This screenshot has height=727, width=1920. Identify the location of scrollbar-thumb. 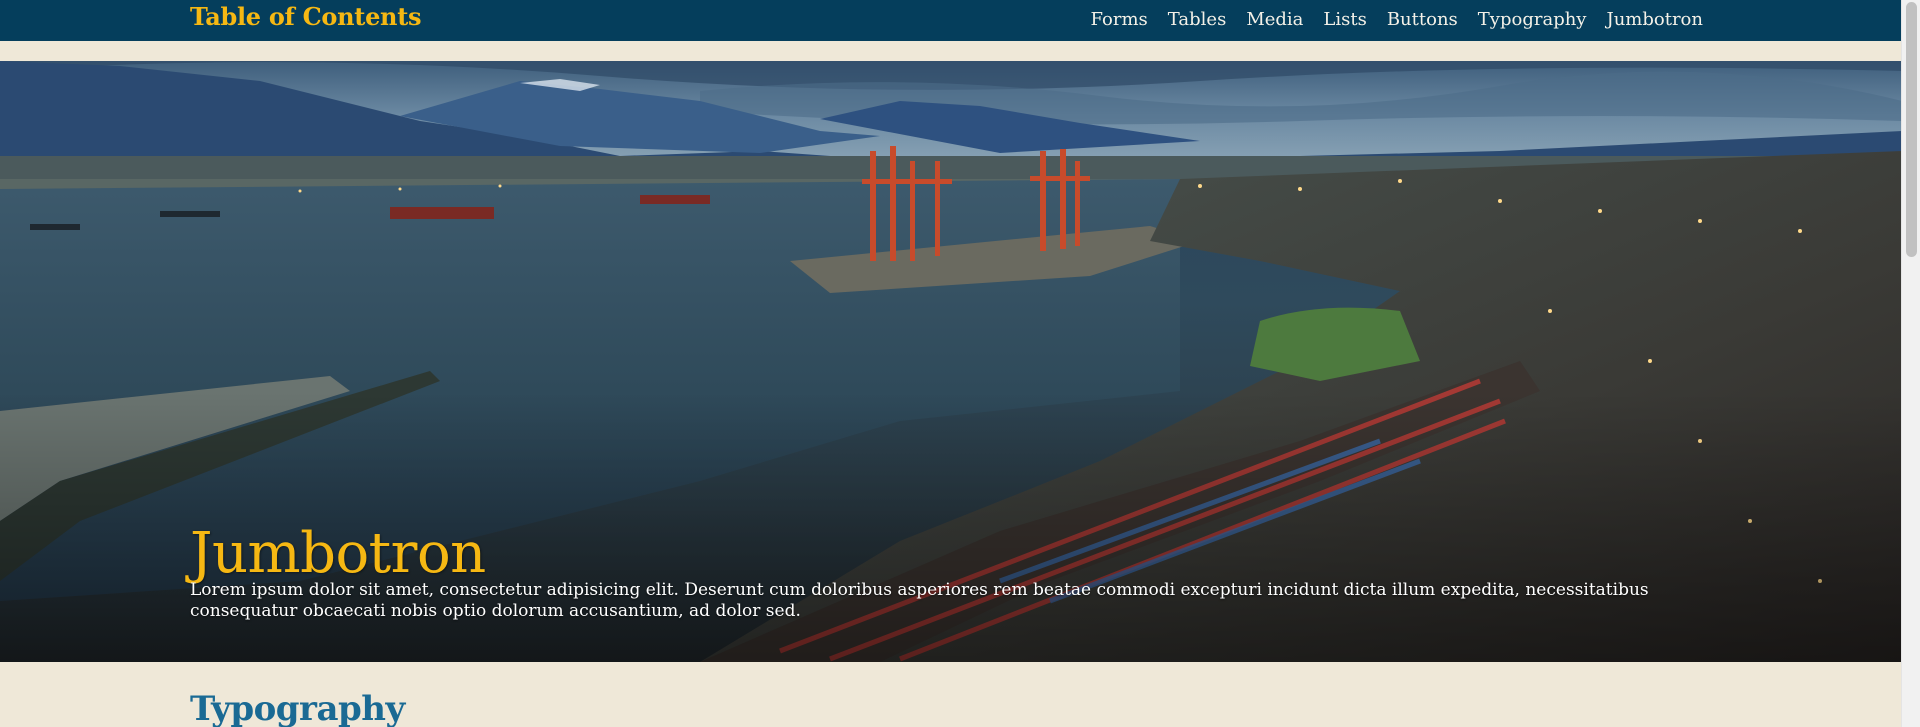
(1911, 129).